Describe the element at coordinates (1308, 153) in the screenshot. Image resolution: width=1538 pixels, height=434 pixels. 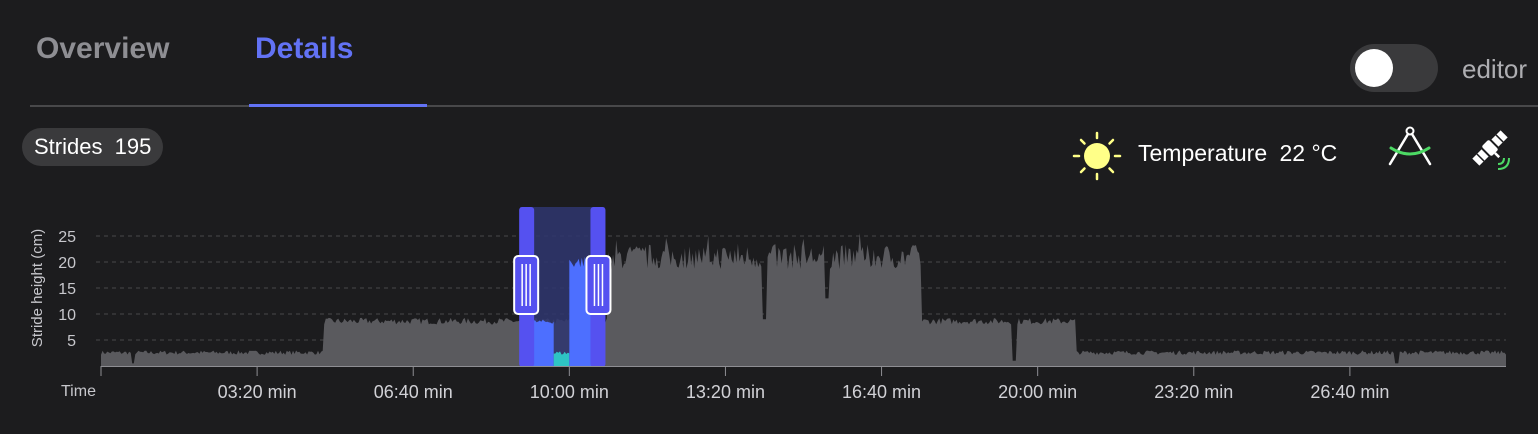
I see `temperature-value: 22 °C` at that location.